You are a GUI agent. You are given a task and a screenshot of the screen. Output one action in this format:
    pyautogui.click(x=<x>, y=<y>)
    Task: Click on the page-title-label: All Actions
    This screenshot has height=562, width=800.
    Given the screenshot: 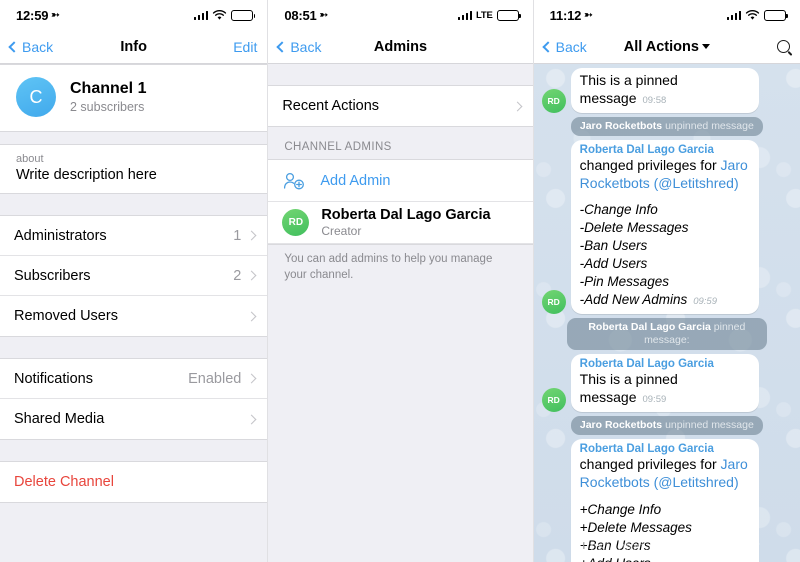 What is the action you would take?
    pyautogui.click(x=661, y=46)
    